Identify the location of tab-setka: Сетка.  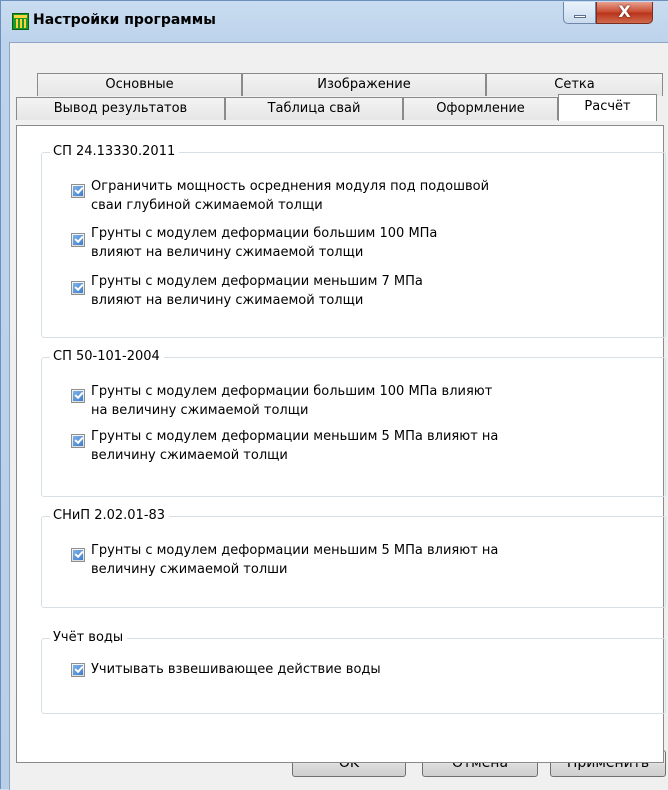
(574, 84).